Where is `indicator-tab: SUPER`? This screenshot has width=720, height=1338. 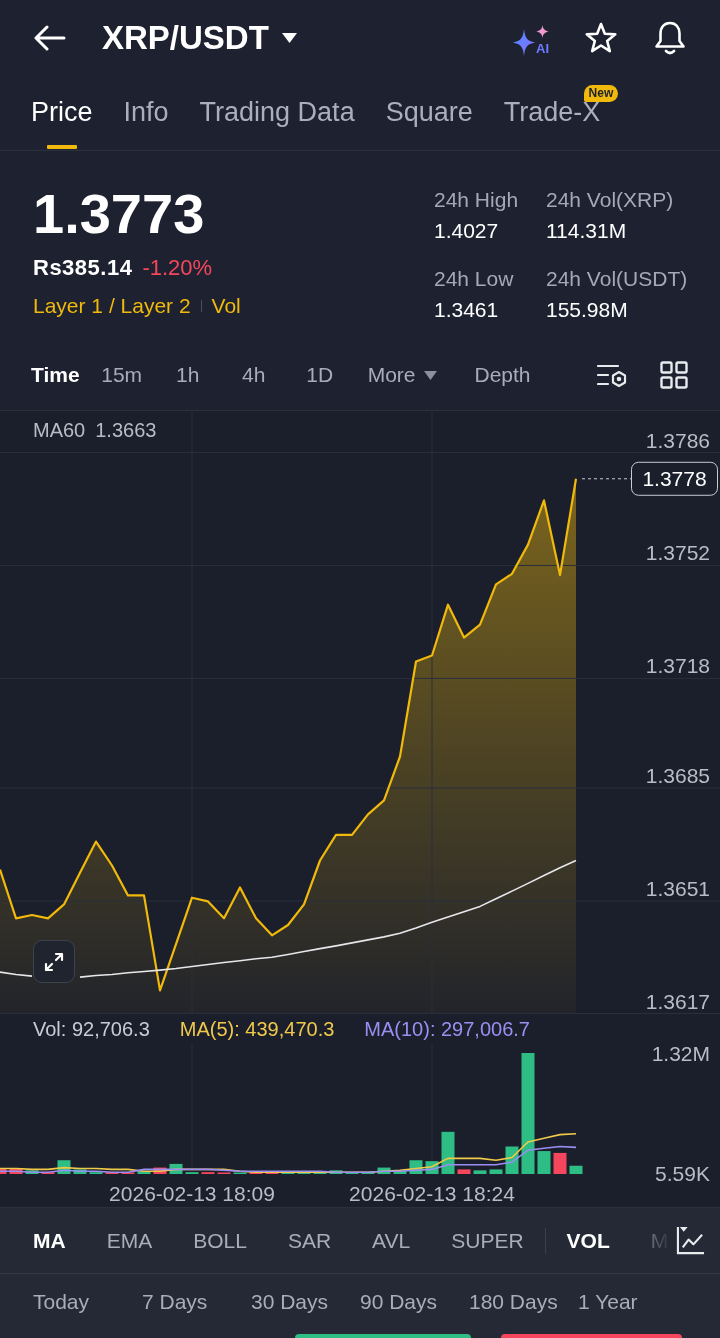
indicator-tab: SUPER is located at coordinates (487, 1240).